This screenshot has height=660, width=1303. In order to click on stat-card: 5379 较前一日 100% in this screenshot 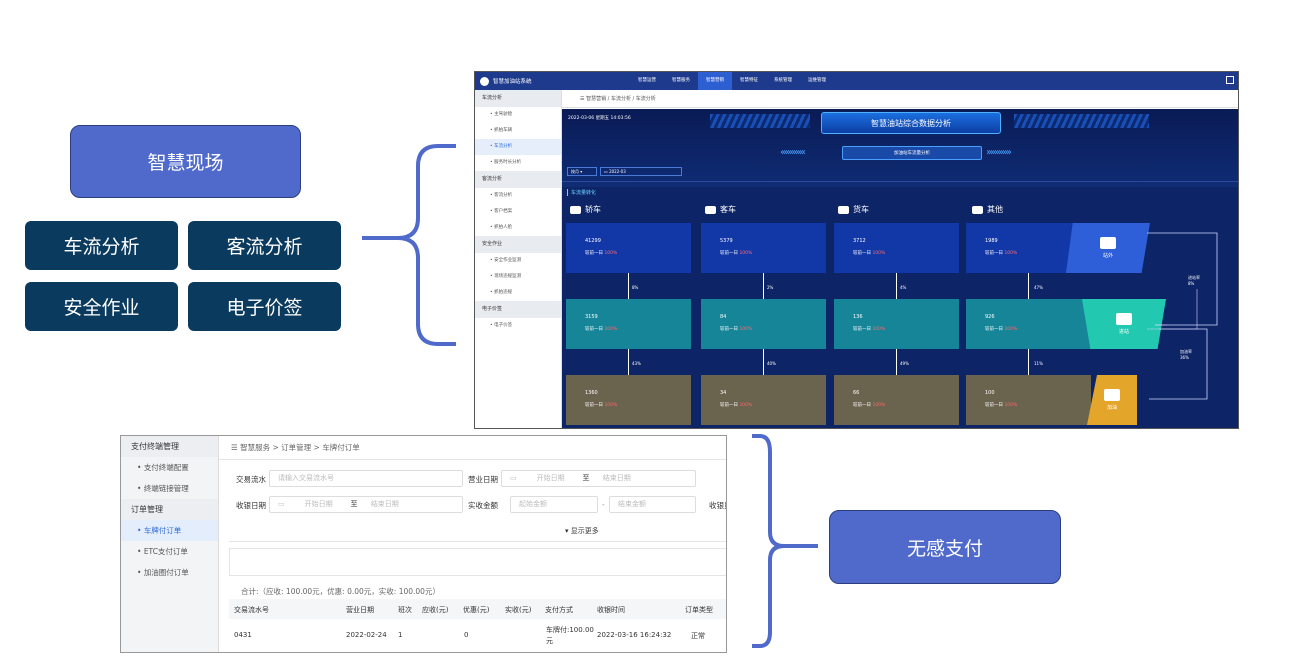, I will do `click(763, 248)`.